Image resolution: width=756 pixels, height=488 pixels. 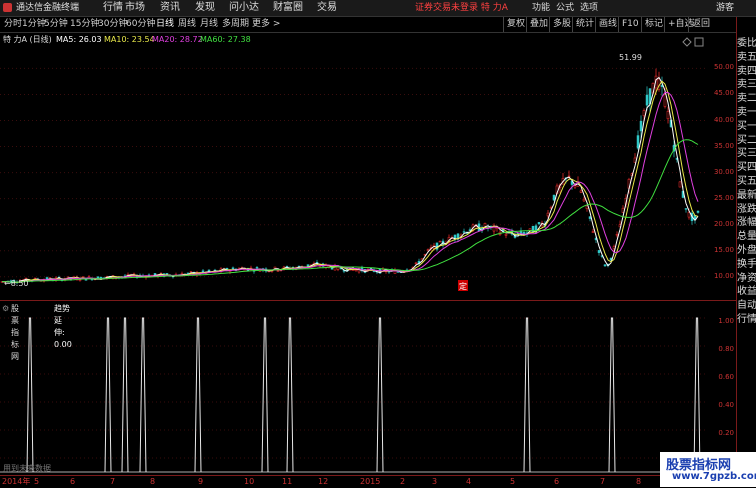 I want to click on menu-formula: 公式, so click(x=565, y=8).